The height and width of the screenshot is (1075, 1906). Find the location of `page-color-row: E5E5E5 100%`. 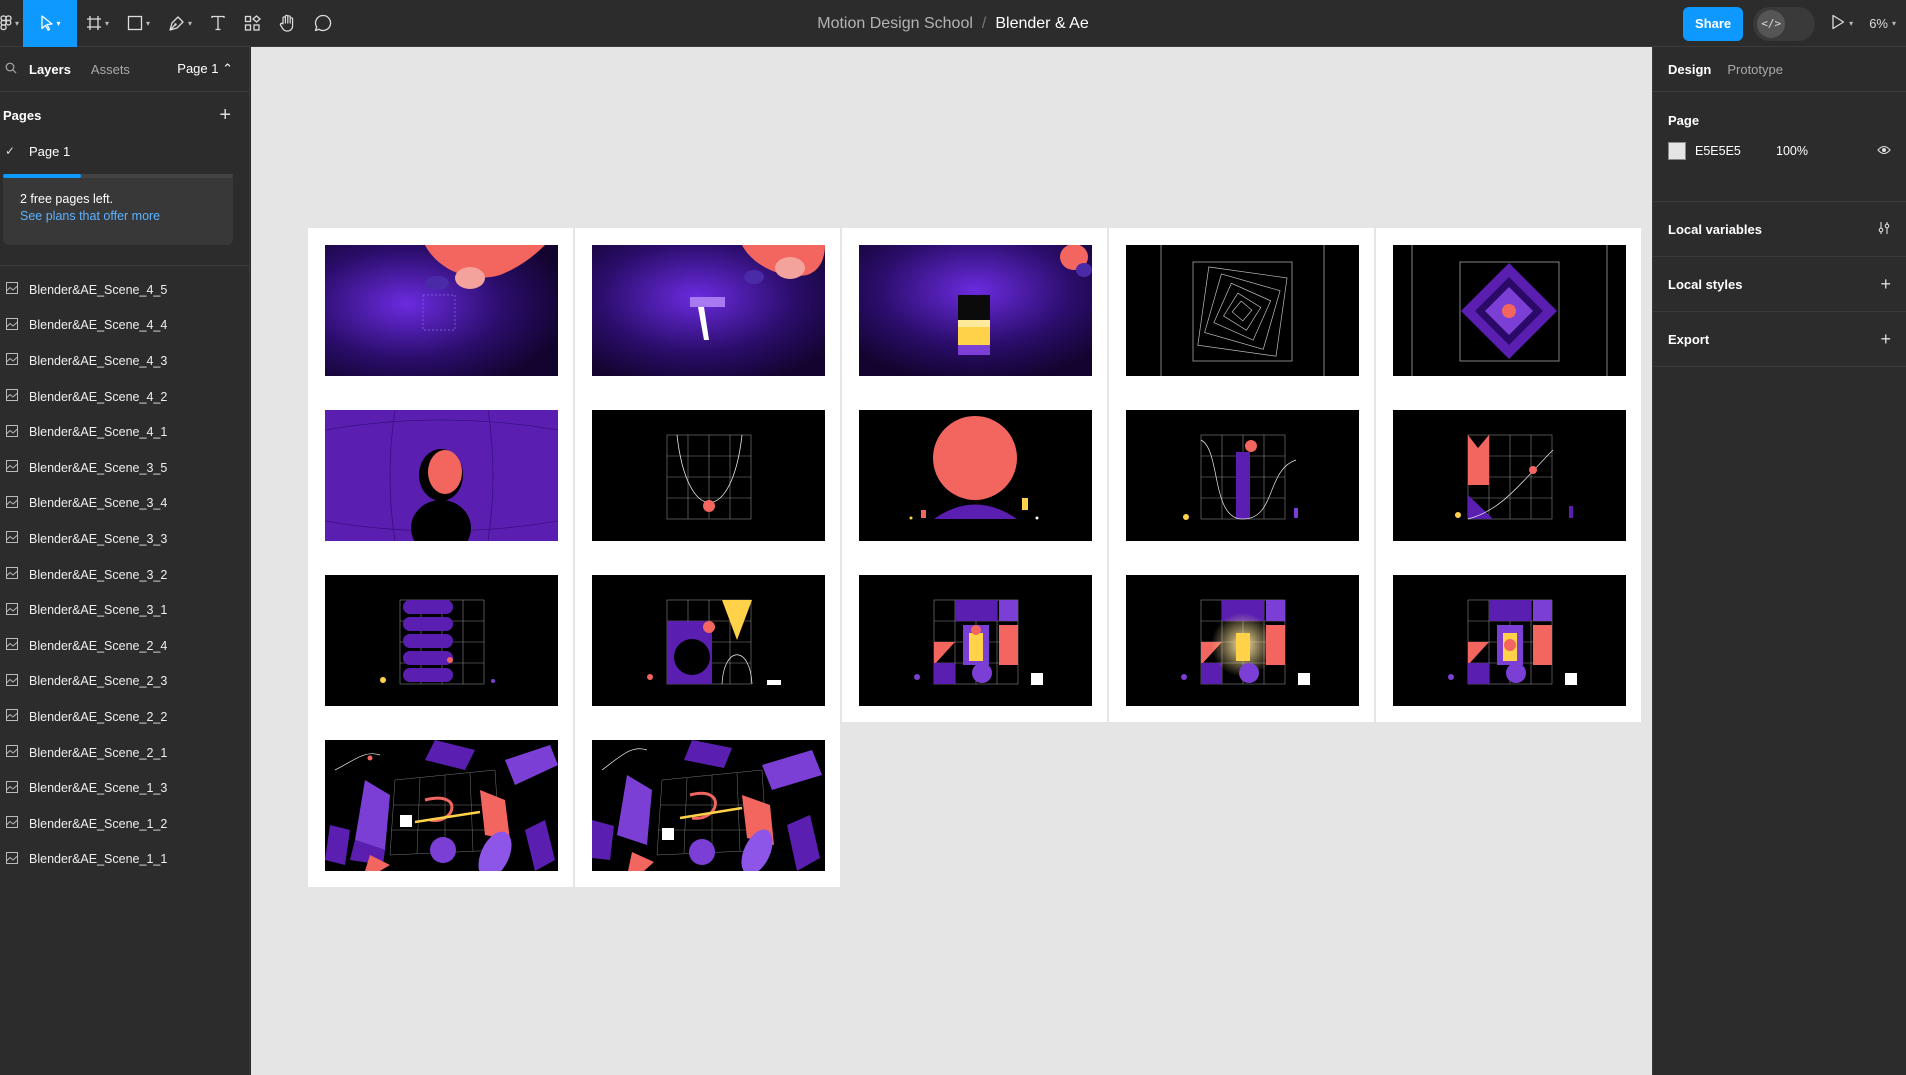

page-color-row: E5E5E5 100% is located at coordinates (1779, 151).